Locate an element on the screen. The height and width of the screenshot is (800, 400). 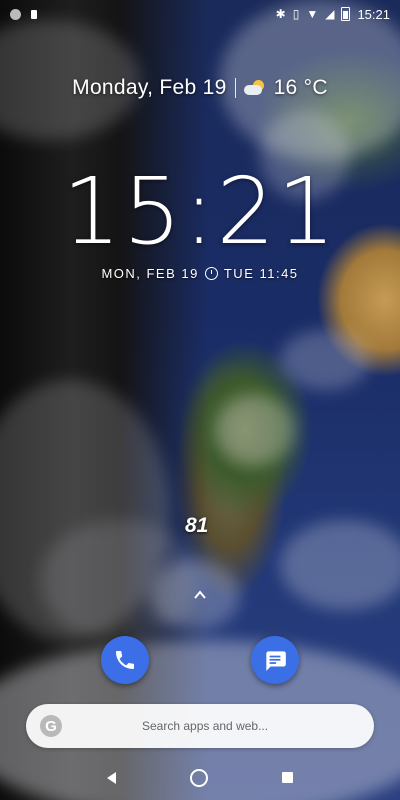
bluetooth-icon: ✱ is located at coordinates (280, 14).